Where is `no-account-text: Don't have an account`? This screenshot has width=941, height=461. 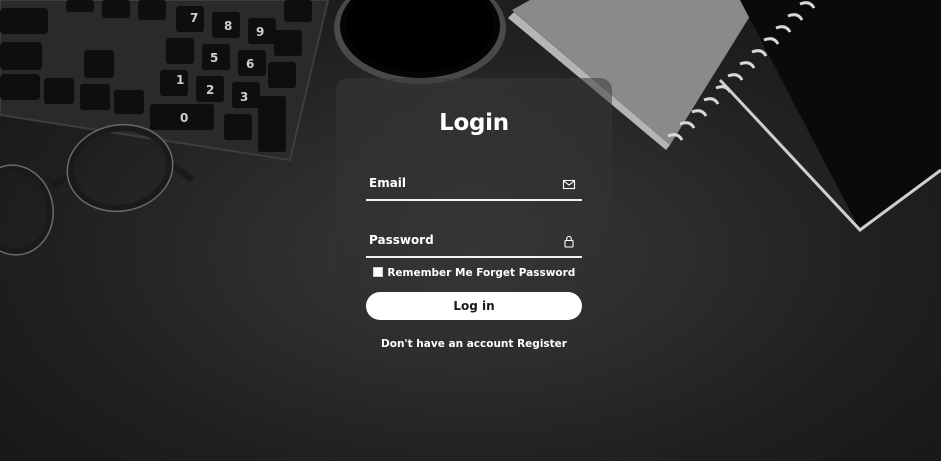
no-account-text: Don't have an account is located at coordinates (447, 344).